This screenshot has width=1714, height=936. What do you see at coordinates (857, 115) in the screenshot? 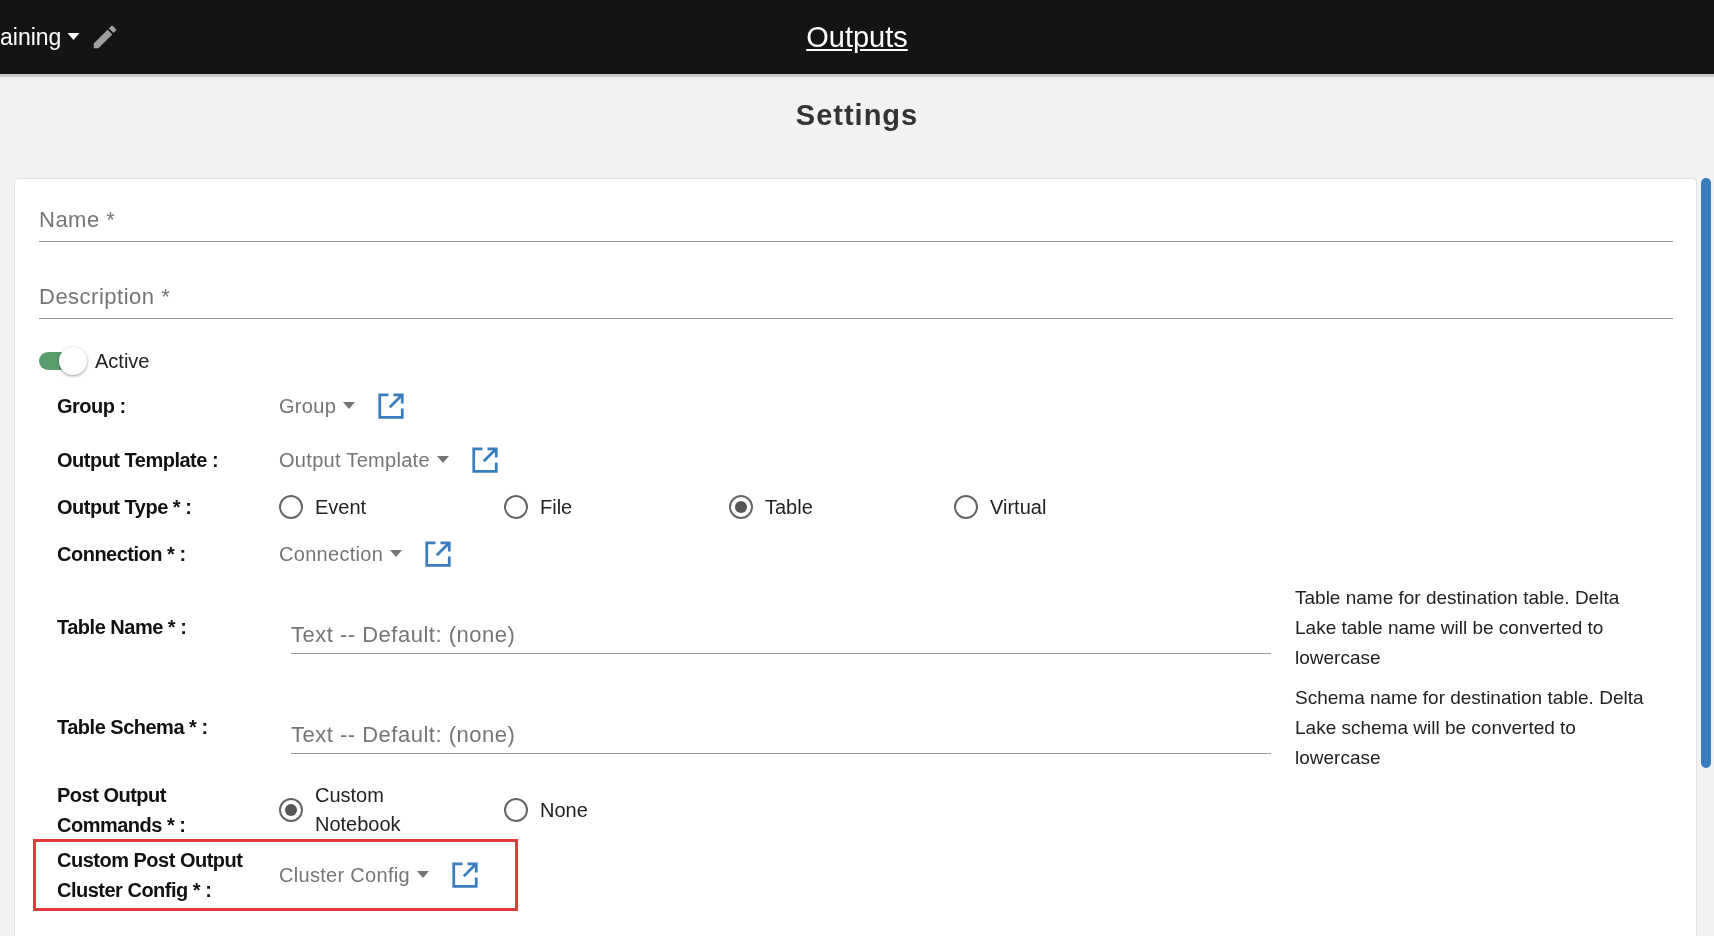
I see `settings-heading: Settings` at bounding box center [857, 115].